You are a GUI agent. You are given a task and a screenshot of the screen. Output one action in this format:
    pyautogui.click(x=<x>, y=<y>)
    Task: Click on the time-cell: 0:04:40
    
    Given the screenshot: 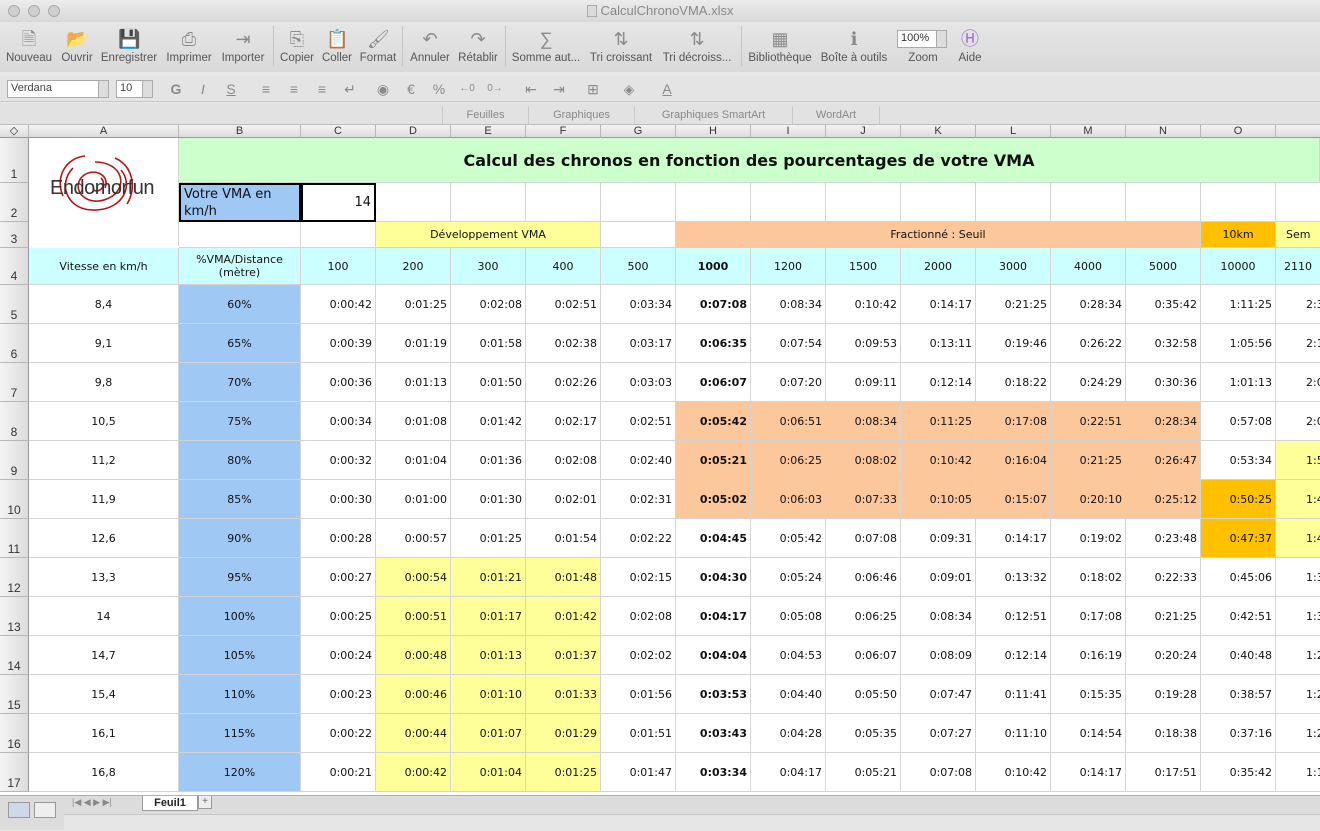 What is the action you would take?
    pyautogui.click(x=788, y=694)
    